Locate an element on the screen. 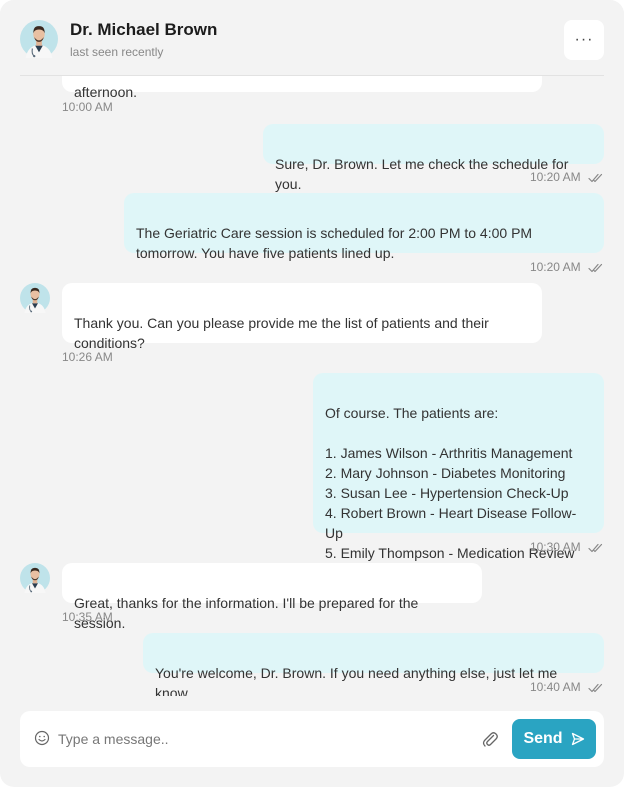 This screenshot has width=624, height=787. message-bubble-incoming: afternoon. is located at coordinates (302, 88).